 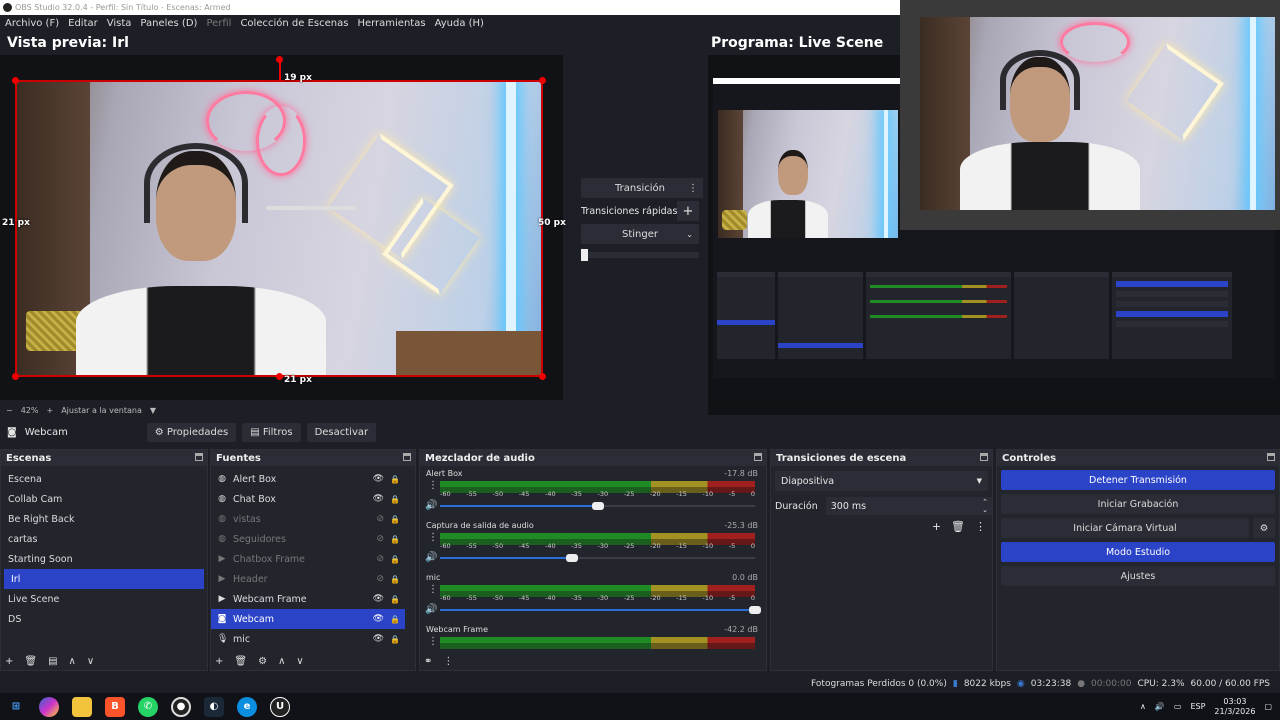 I want to click on chevron-down-icon: ▼, so click(x=153, y=410).